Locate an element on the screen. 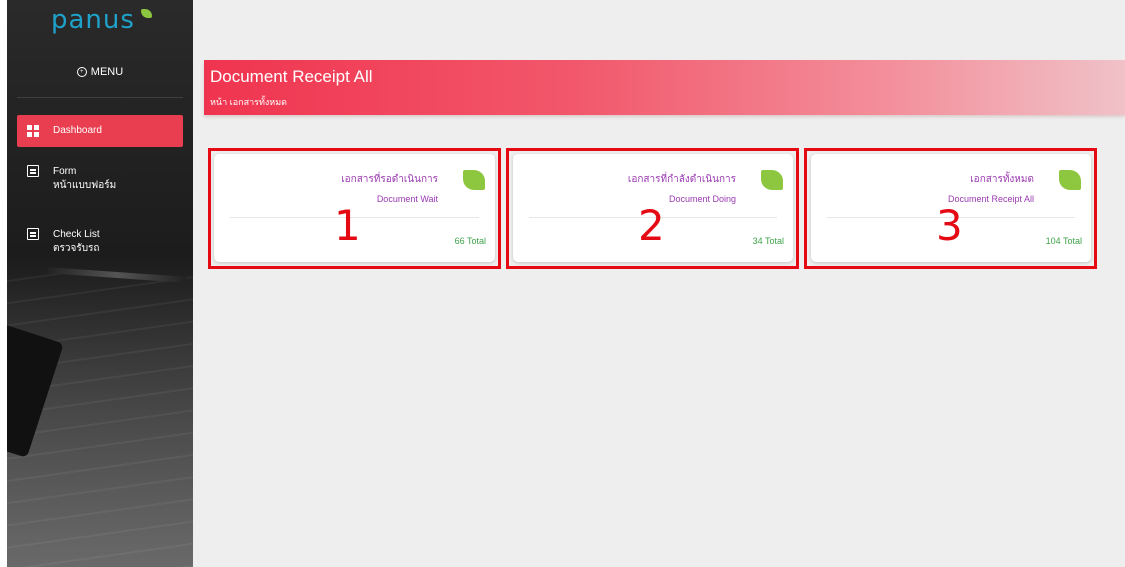 This screenshot has height=567, width=1125. card-title: เอกสารที่กำลังดำเนินการ is located at coordinates (681, 179).